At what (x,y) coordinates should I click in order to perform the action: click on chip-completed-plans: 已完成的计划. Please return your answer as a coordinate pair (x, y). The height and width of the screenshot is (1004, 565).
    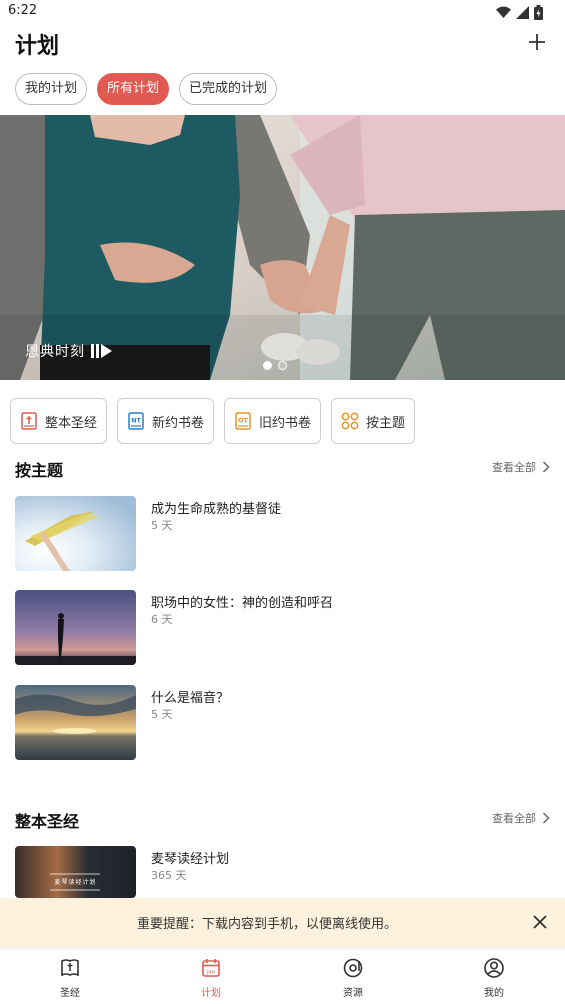
    Looking at the image, I should click on (228, 89).